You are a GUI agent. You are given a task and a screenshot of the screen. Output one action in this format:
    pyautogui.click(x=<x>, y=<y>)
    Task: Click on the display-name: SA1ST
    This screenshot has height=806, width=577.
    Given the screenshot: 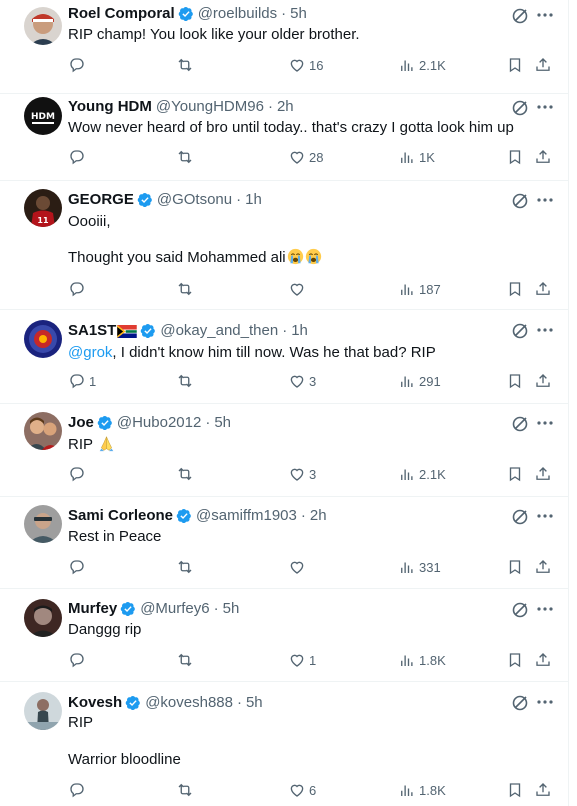 What is the action you would take?
    pyautogui.click(x=92, y=331)
    